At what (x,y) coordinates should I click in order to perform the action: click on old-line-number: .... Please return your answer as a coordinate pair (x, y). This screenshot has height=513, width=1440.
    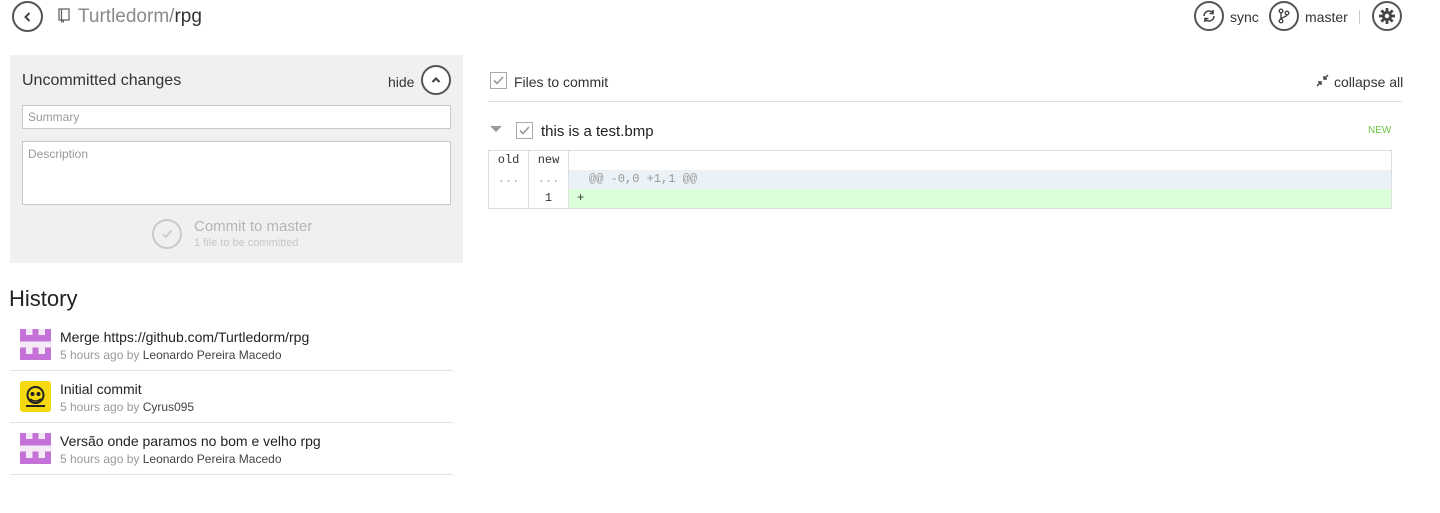
    Looking at the image, I should click on (509, 179).